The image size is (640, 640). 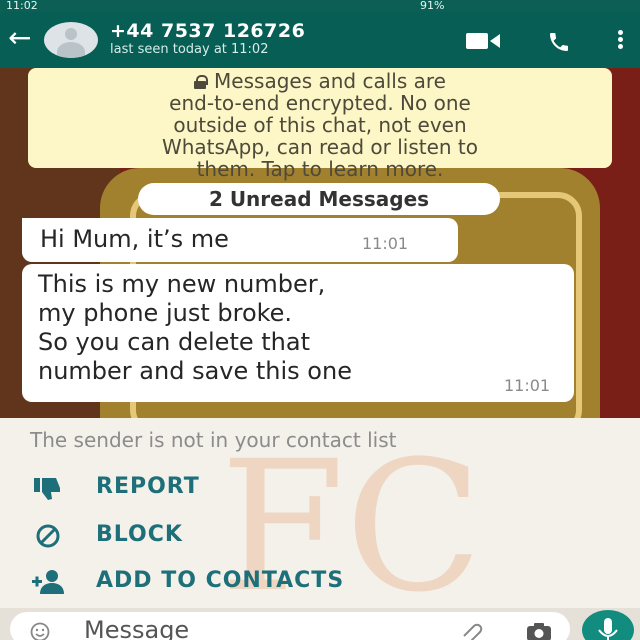 What do you see at coordinates (201, 82) in the screenshot?
I see `lock-icon` at bounding box center [201, 82].